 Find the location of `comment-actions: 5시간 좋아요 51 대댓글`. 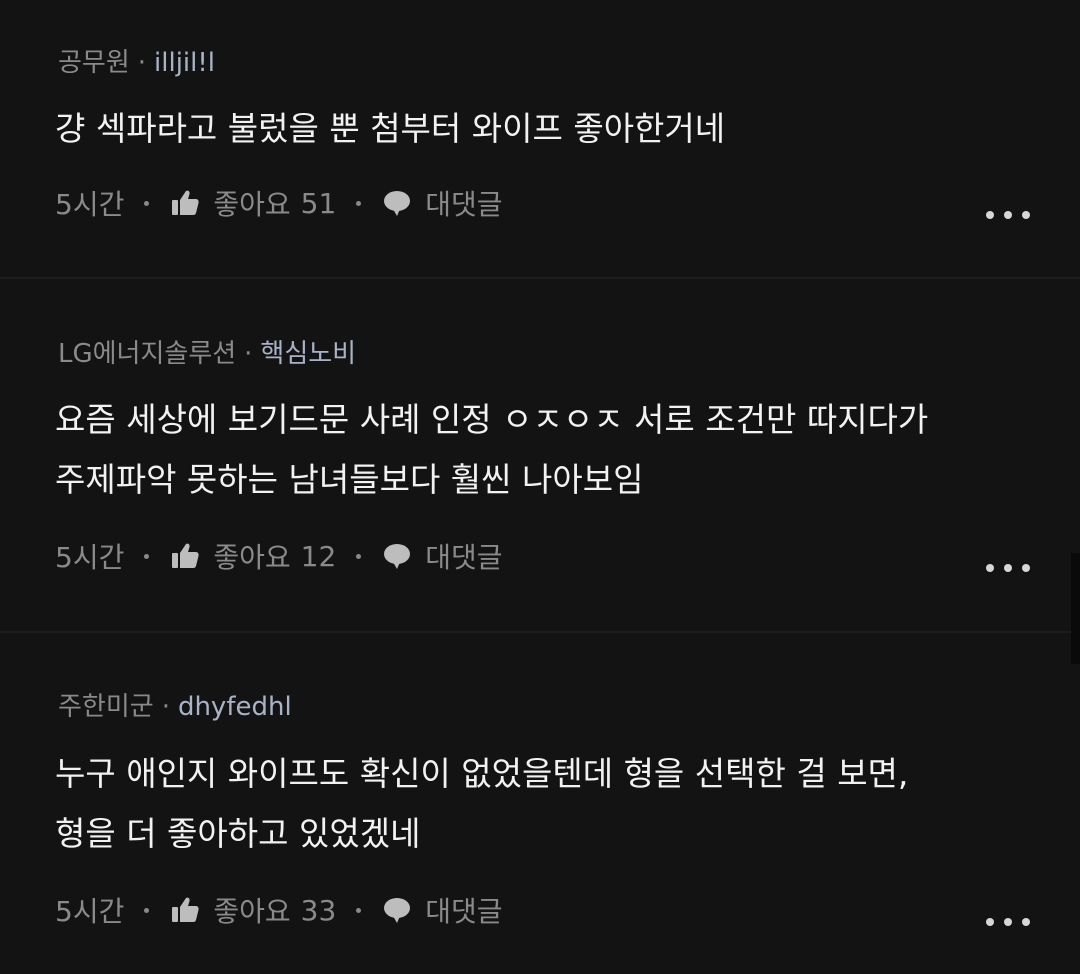

comment-actions: 5시간 좋아요 51 대댓글 is located at coordinates (279, 203).